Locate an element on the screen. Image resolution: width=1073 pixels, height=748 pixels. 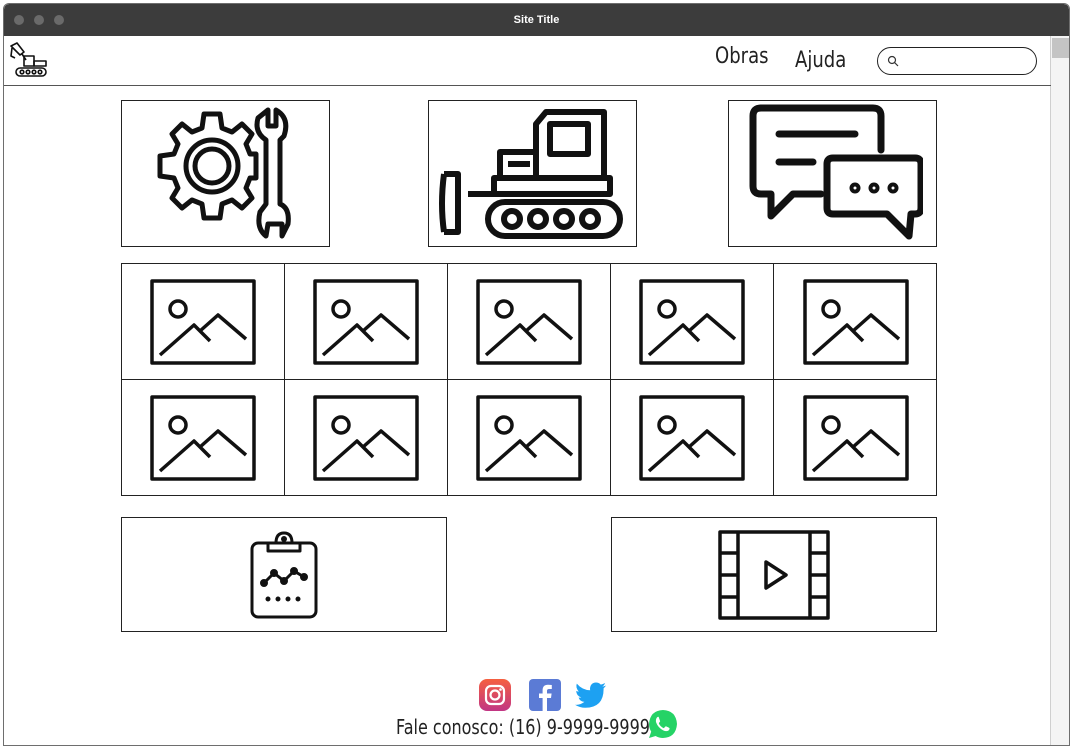
nav-link-ajuda: Ajuda is located at coordinates (820, 60).